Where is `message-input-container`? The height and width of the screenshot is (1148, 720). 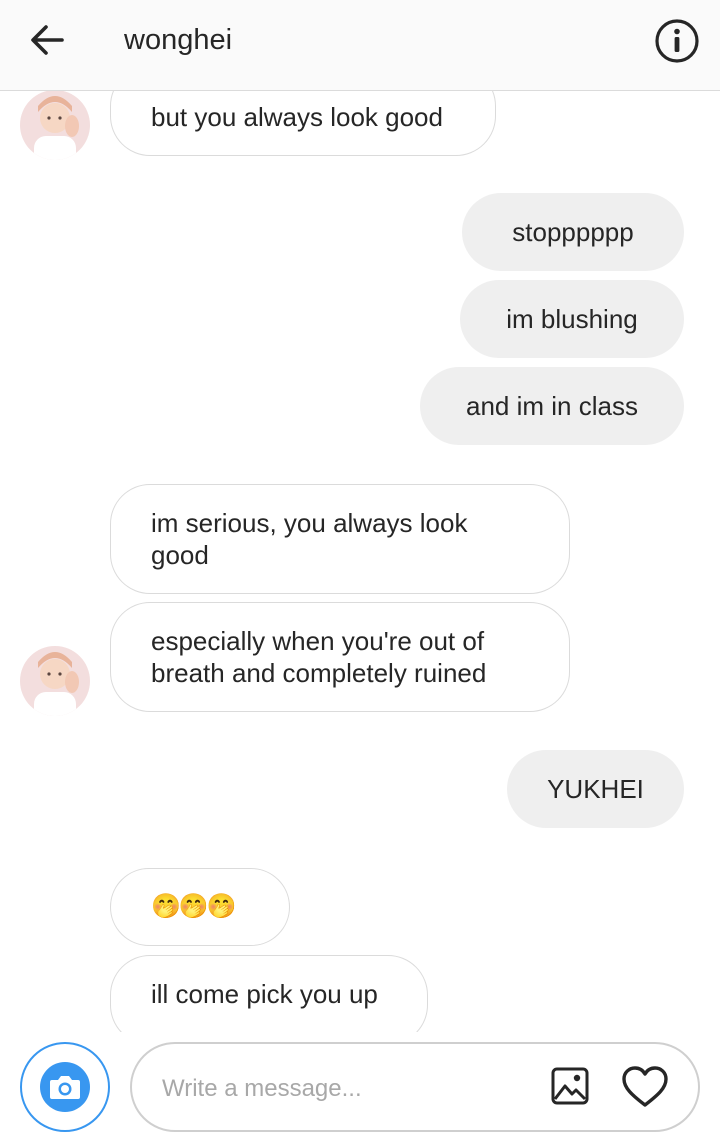 message-input-container is located at coordinates (415, 1087).